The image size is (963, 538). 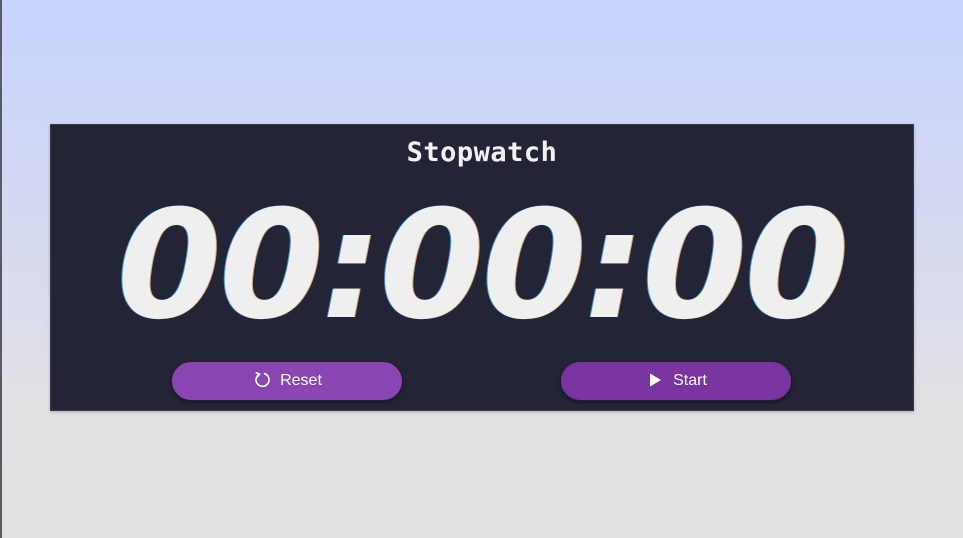 I want to click on reset-button-label: Reset, so click(x=301, y=380).